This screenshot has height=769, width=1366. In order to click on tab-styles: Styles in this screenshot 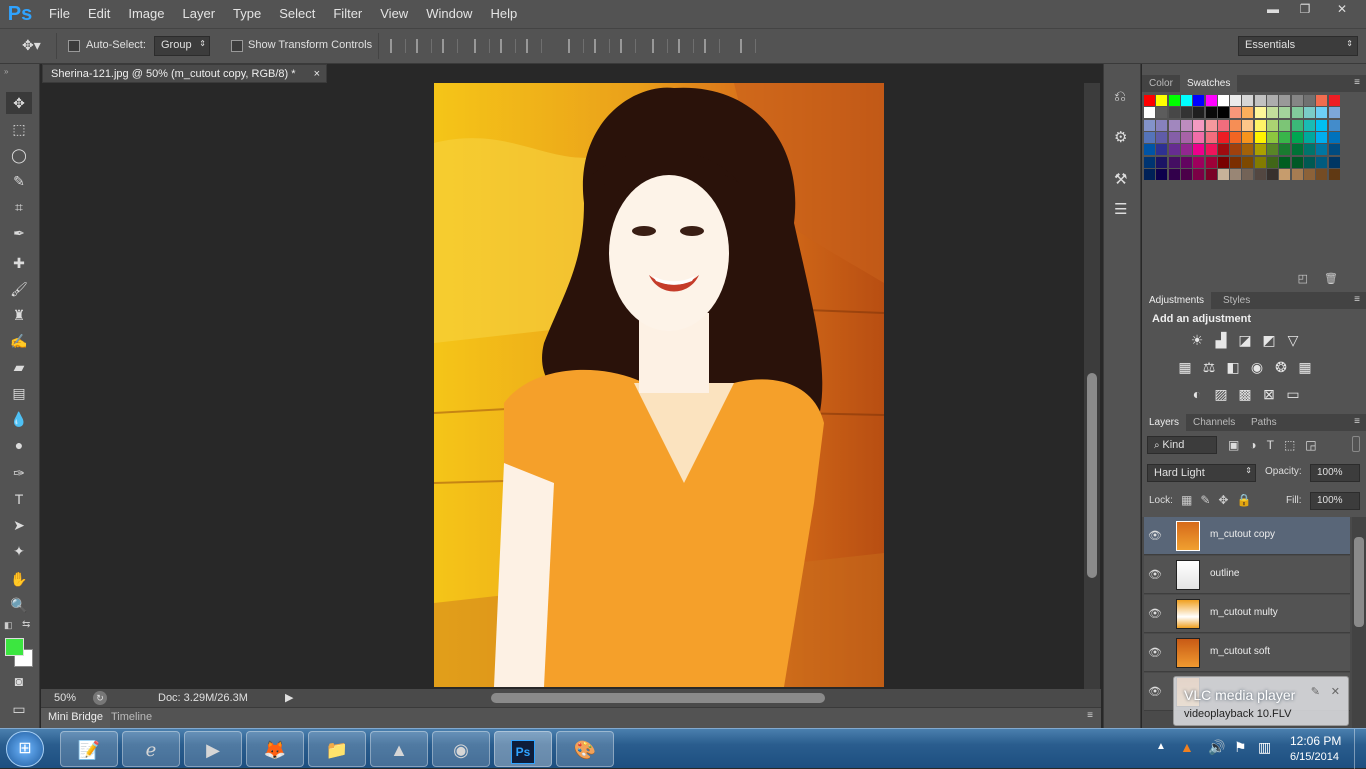, I will do `click(1236, 300)`.